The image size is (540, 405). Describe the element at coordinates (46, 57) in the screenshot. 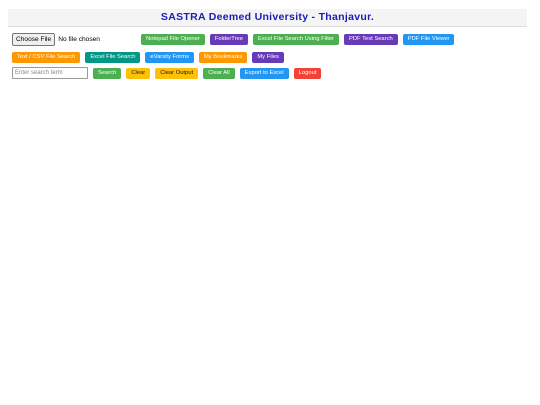

I see `text-csv-search-button: Text / CSV File Search` at that location.